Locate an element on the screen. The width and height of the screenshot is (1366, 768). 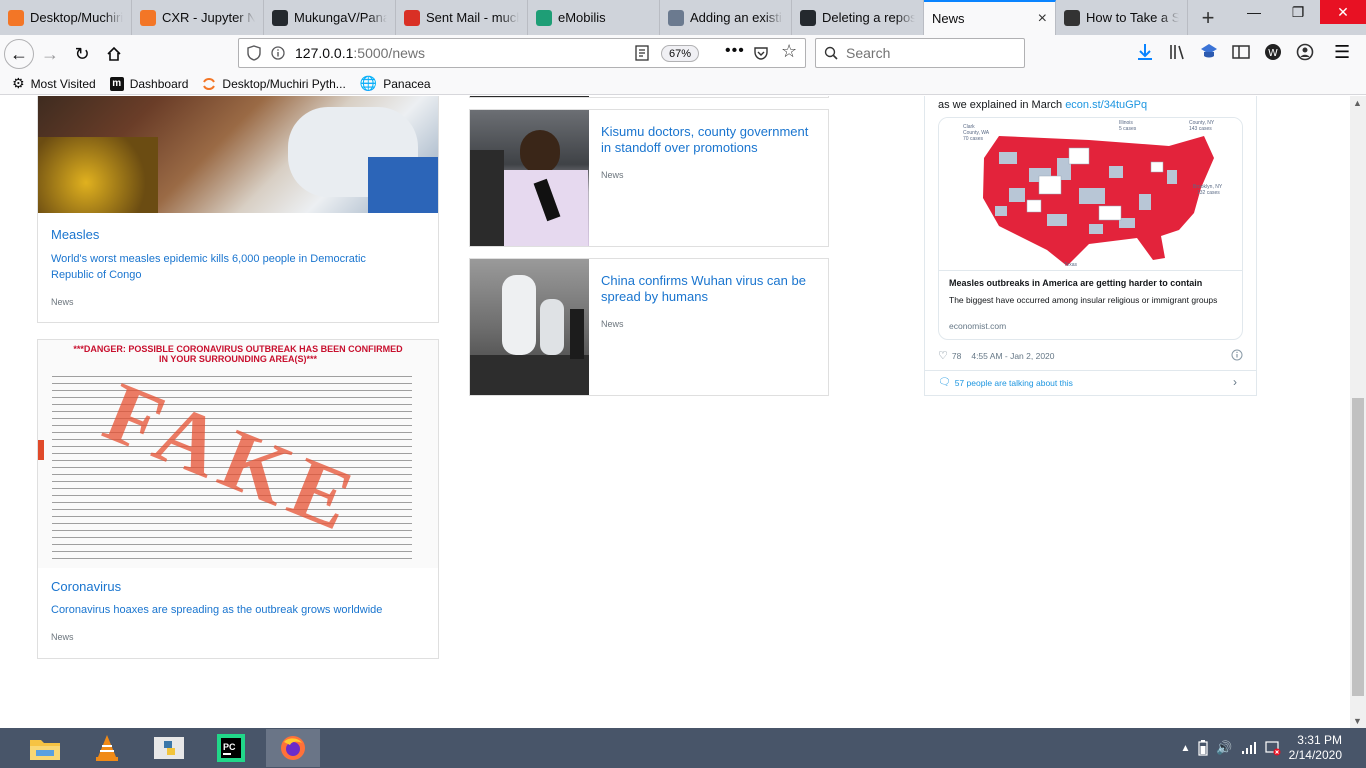
article-category: Measles is located at coordinates (75, 234).